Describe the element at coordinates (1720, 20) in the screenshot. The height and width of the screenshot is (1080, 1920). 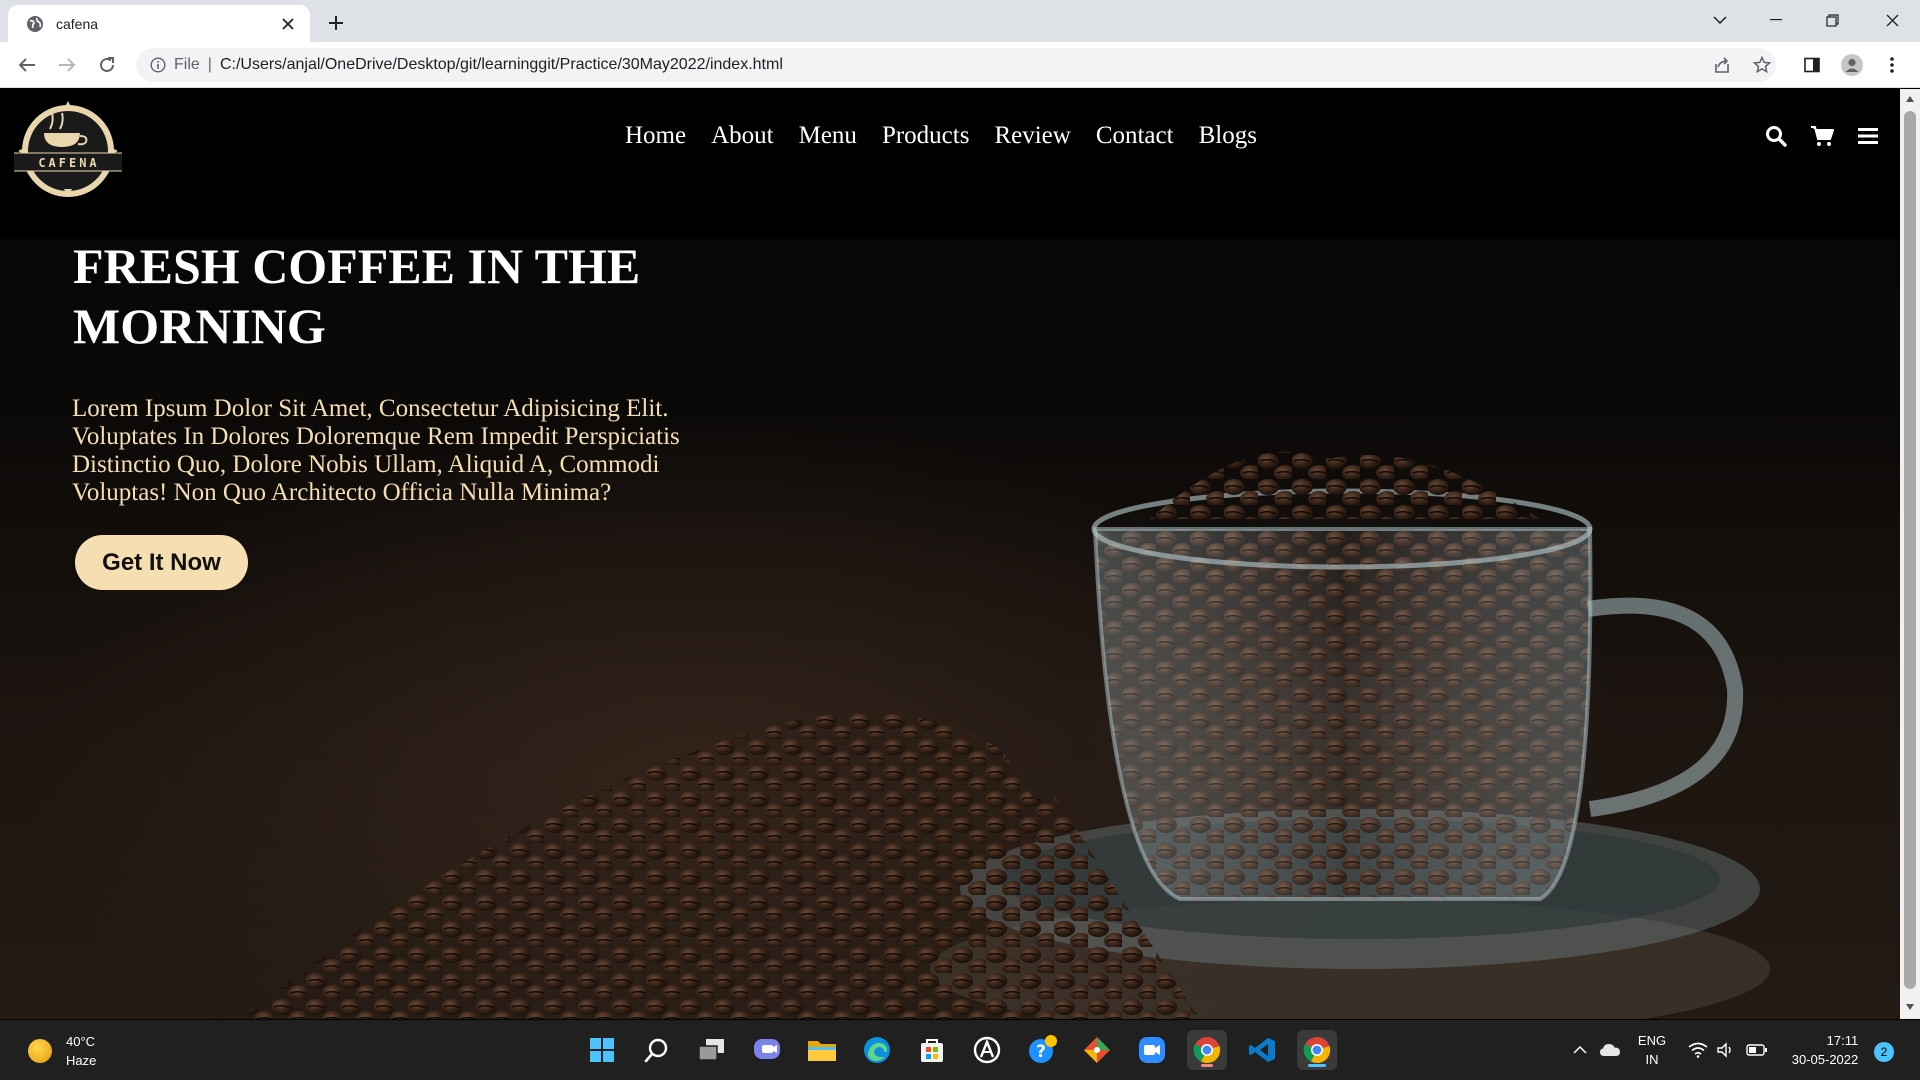
I see `tab-search-chevron-icon` at that location.